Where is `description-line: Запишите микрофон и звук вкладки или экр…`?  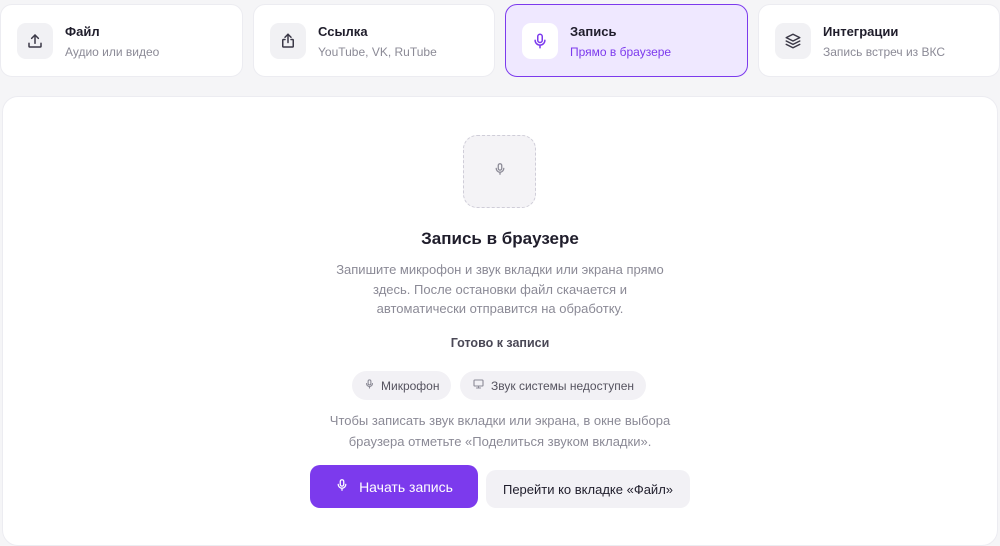
description-line: Запишите микрофон и звук вкладки или экр… is located at coordinates (500, 269).